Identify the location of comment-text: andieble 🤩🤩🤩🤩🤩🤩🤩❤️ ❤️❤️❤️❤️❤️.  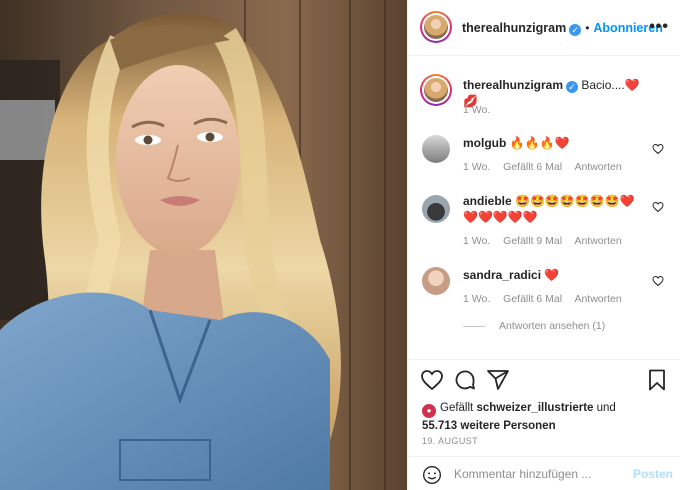
(557, 209).